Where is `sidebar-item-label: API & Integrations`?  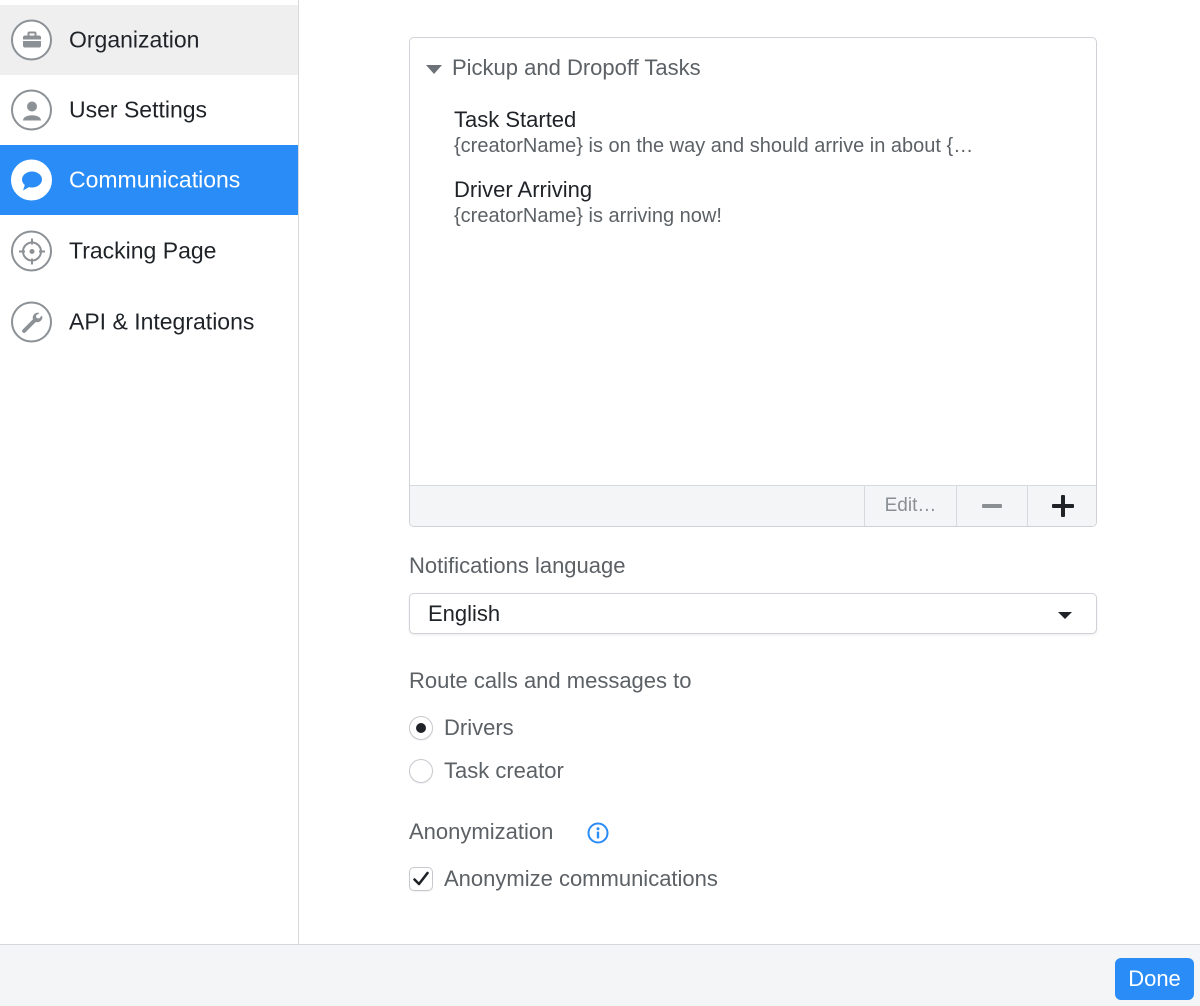
sidebar-item-label: API & Integrations is located at coordinates (162, 321).